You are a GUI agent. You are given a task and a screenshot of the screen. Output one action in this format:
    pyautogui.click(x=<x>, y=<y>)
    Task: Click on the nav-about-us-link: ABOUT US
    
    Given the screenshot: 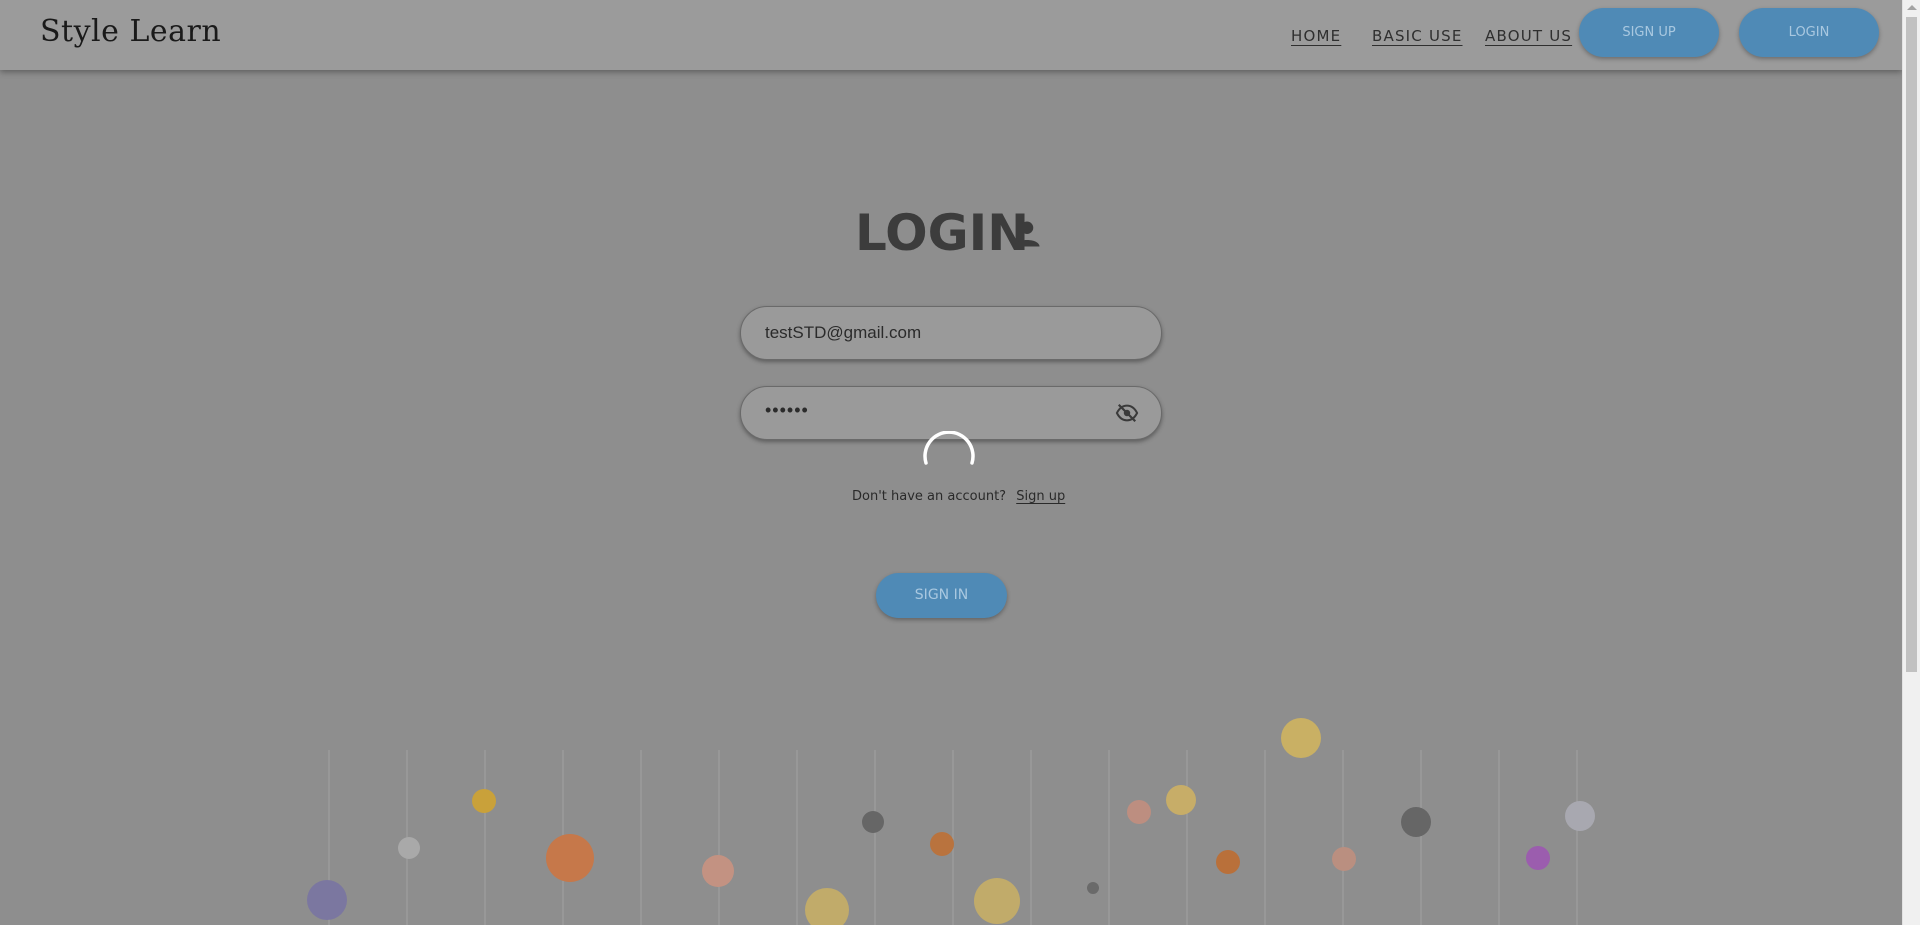 What is the action you would take?
    pyautogui.click(x=1528, y=36)
    